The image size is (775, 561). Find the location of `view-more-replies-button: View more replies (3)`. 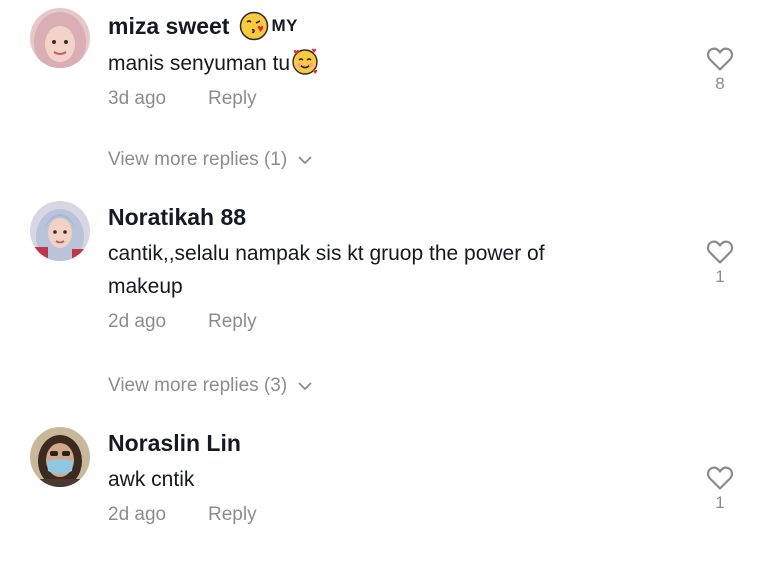

view-more-replies-button: View more replies (3) is located at coordinates (210, 386).